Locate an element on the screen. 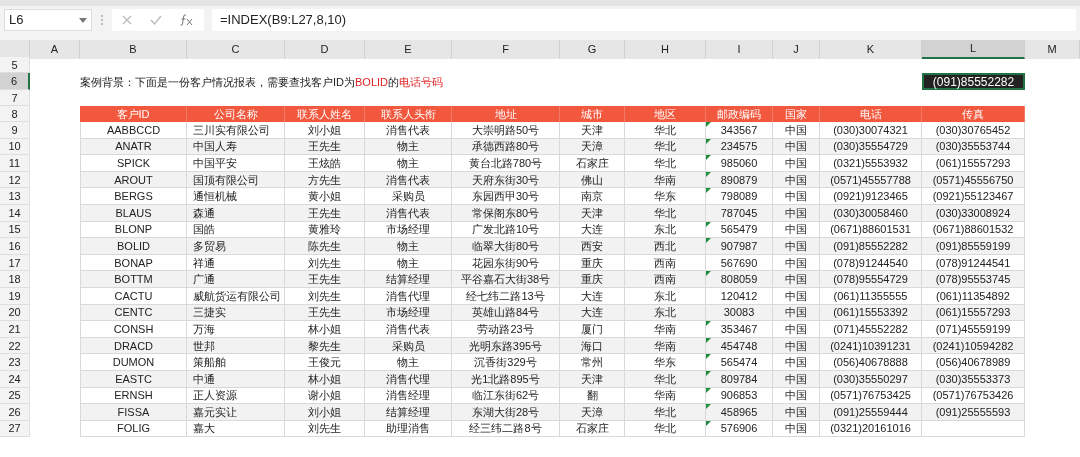  column-header: E is located at coordinates (408, 49).